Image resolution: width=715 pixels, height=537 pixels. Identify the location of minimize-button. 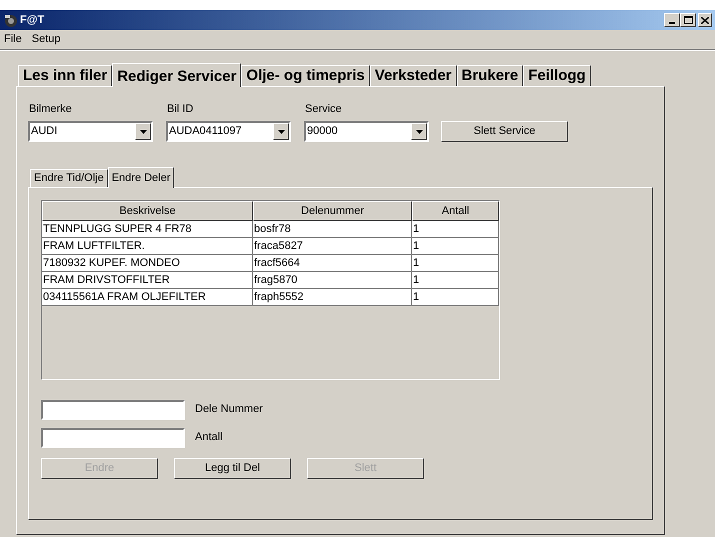
(672, 20).